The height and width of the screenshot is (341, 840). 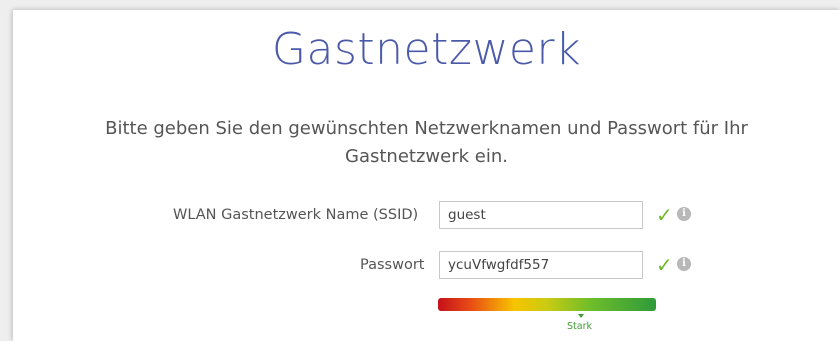 What do you see at coordinates (426, 216) in the screenshot?
I see `ssid-row: WLAN Gastnetzwerk Name (SSID) ✓ i` at bounding box center [426, 216].